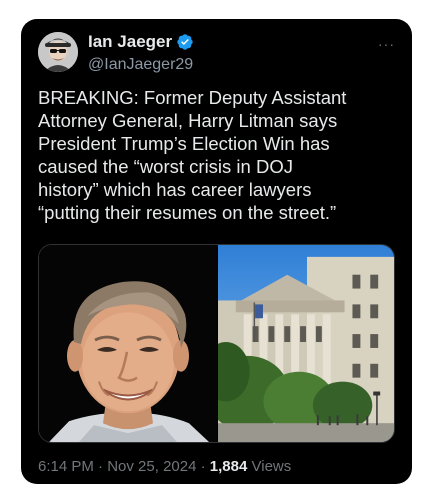 This screenshot has width=433, height=500. Describe the element at coordinates (271, 466) in the screenshot. I see `views-label: Views` at that location.